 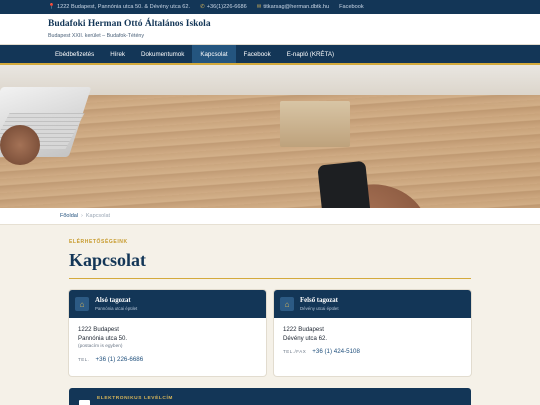 What do you see at coordinates (20, 145) in the screenshot?
I see `hero-arm` at bounding box center [20, 145].